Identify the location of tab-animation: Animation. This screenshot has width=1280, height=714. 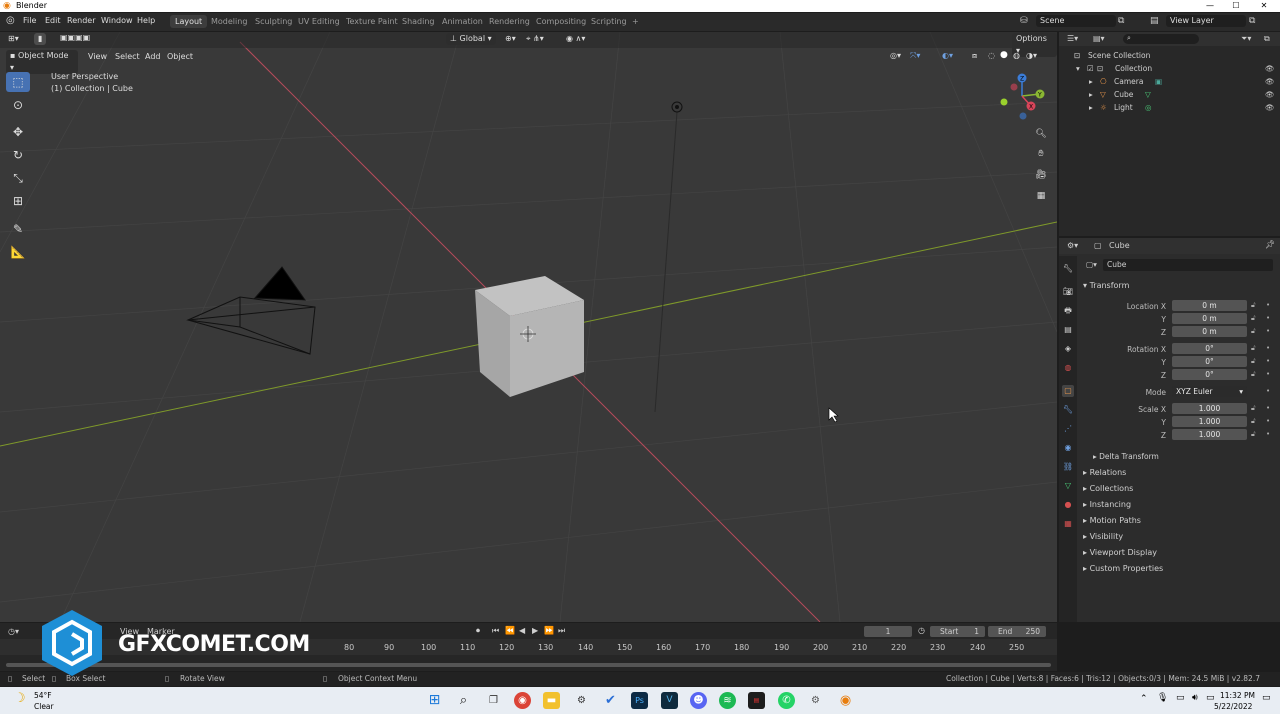
(462, 21).